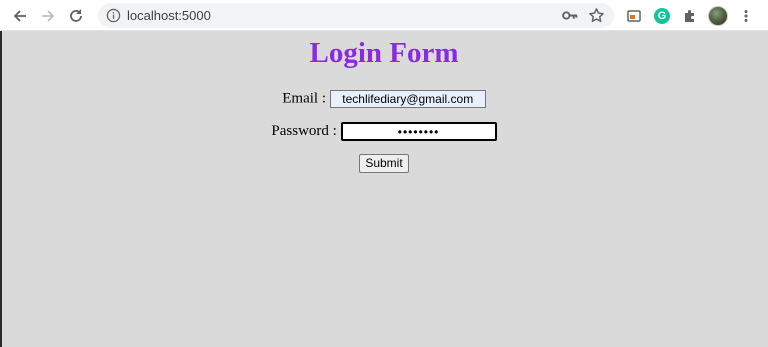  Describe the element at coordinates (304, 131) in the screenshot. I see `password-label: Password :` at that location.